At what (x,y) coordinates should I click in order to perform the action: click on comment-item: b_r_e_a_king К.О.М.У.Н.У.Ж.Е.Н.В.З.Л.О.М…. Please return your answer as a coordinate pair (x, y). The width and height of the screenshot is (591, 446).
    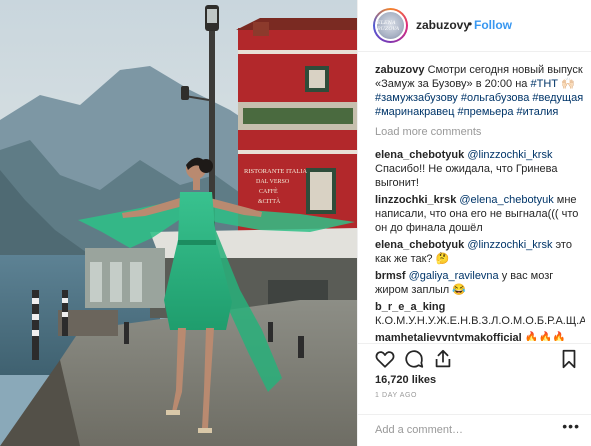
    Looking at the image, I should click on (480, 314).